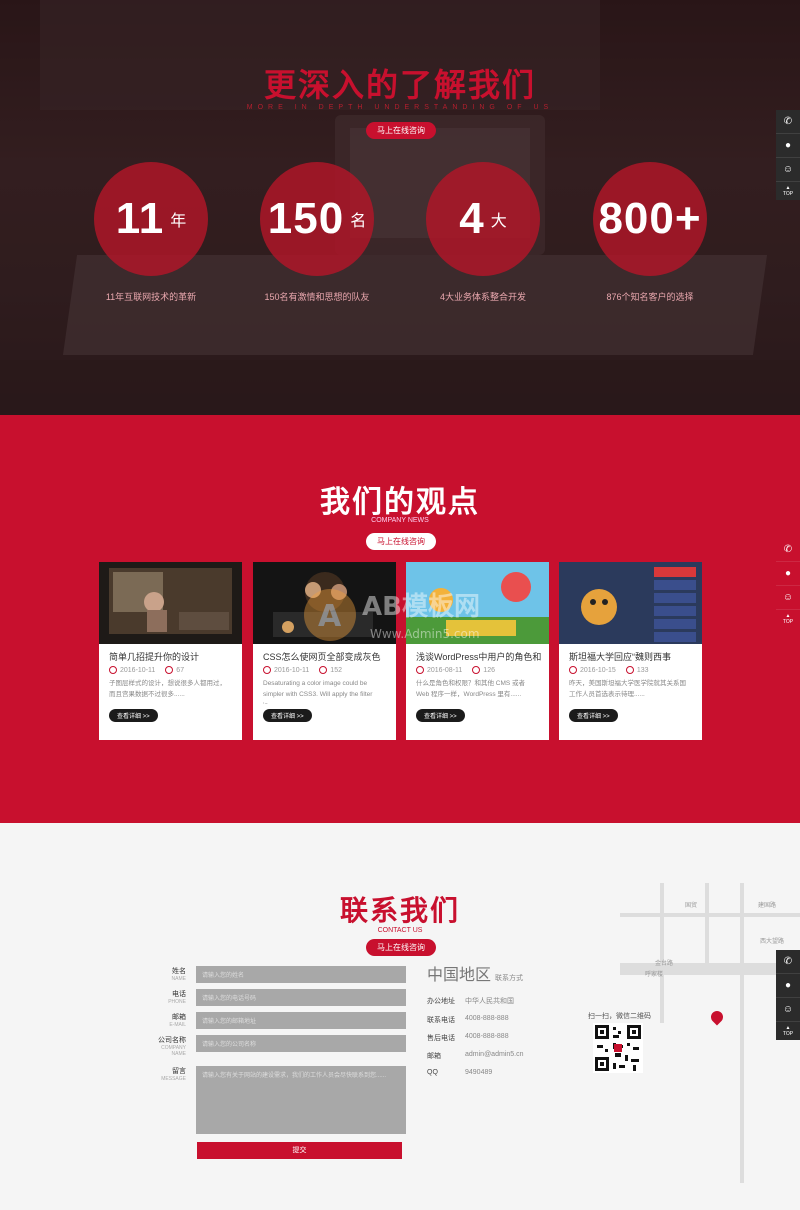  Describe the element at coordinates (434, 1056) in the screenshot. I see `info-key: 邮箱` at that location.